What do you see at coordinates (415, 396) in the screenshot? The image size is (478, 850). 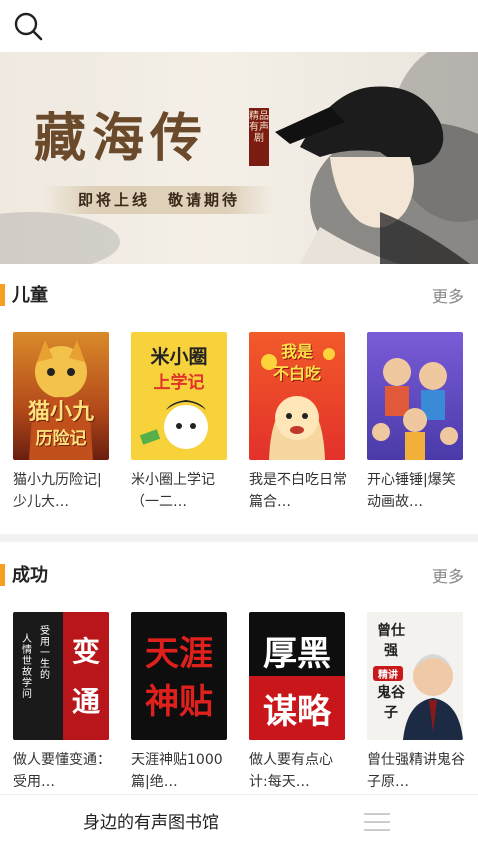 I see `book-cover` at bounding box center [415, 396].